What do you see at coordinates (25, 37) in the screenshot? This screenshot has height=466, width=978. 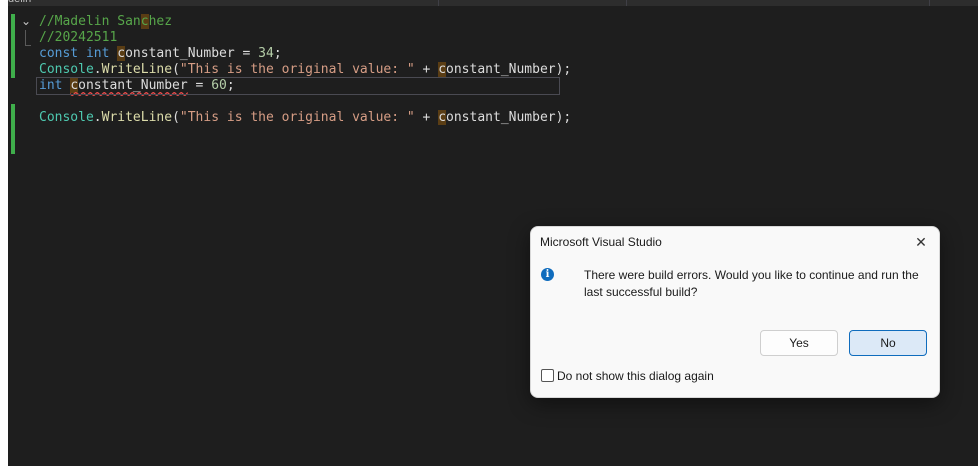 I see `fold-guide-line` at bounding box center [25, 37].